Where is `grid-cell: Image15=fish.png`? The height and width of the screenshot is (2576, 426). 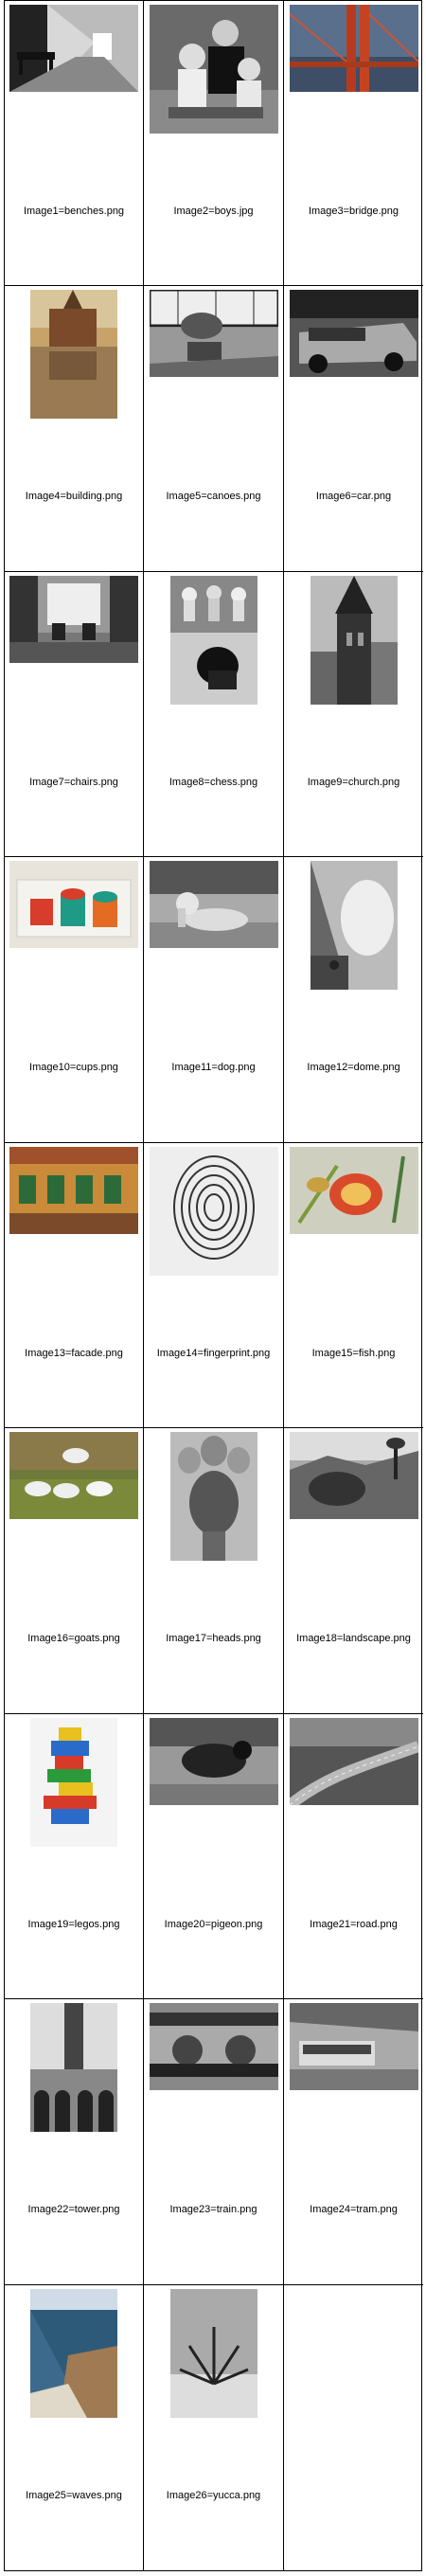 grid-cell: Image15=fish.png is located at coordinates (353, 1286).